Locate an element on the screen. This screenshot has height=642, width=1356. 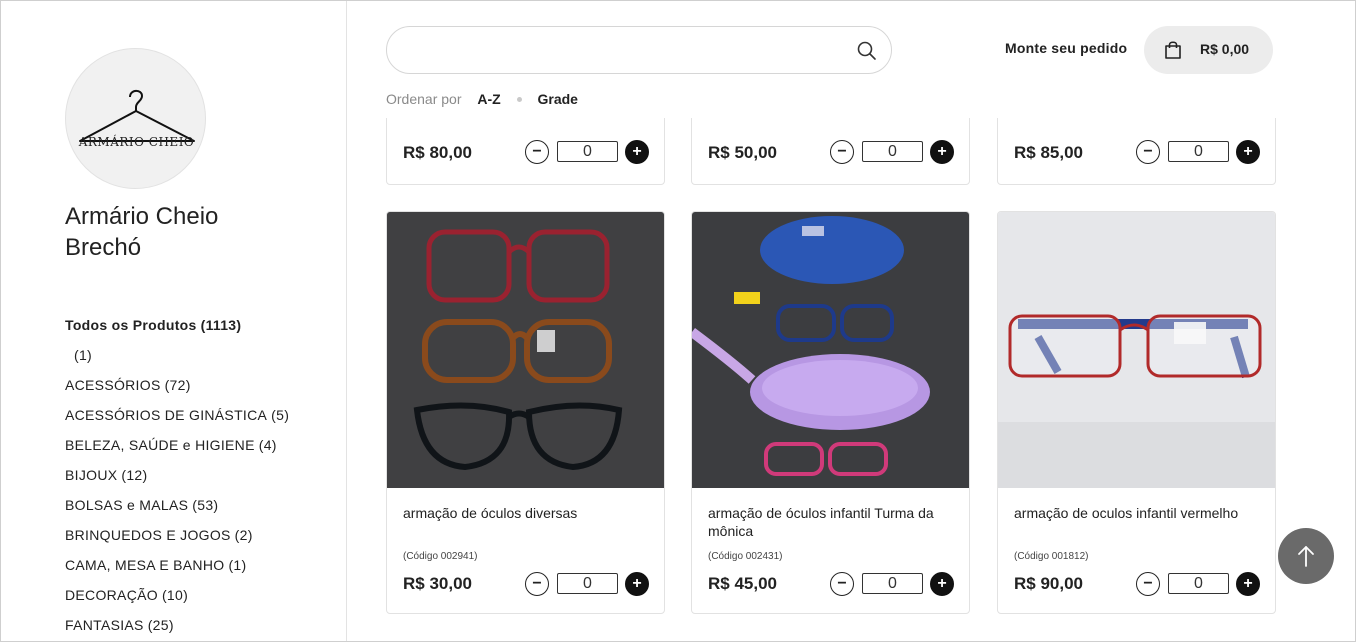
category-item-acessorios: ACESSÓRIOS (72) is located at coordinates (177, 388).